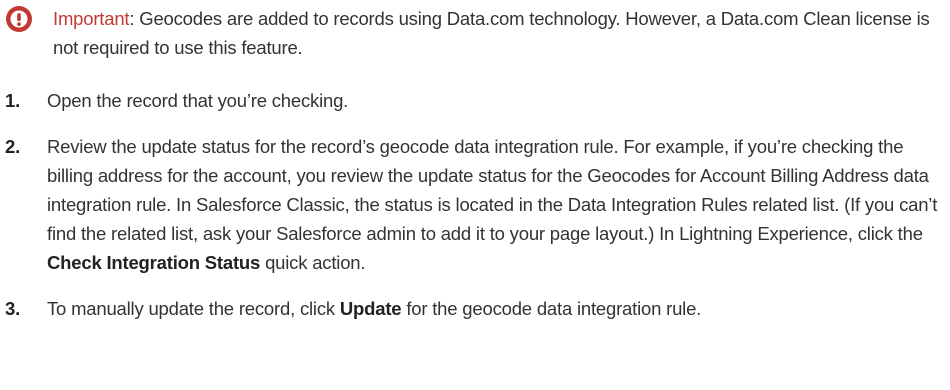 This screenshot has width=950, height=390. What do you see at coordinates (198, 100) in the screenshot?
I see `step-text: Open the record that you’re checking.` at bounding box center [198, 100].